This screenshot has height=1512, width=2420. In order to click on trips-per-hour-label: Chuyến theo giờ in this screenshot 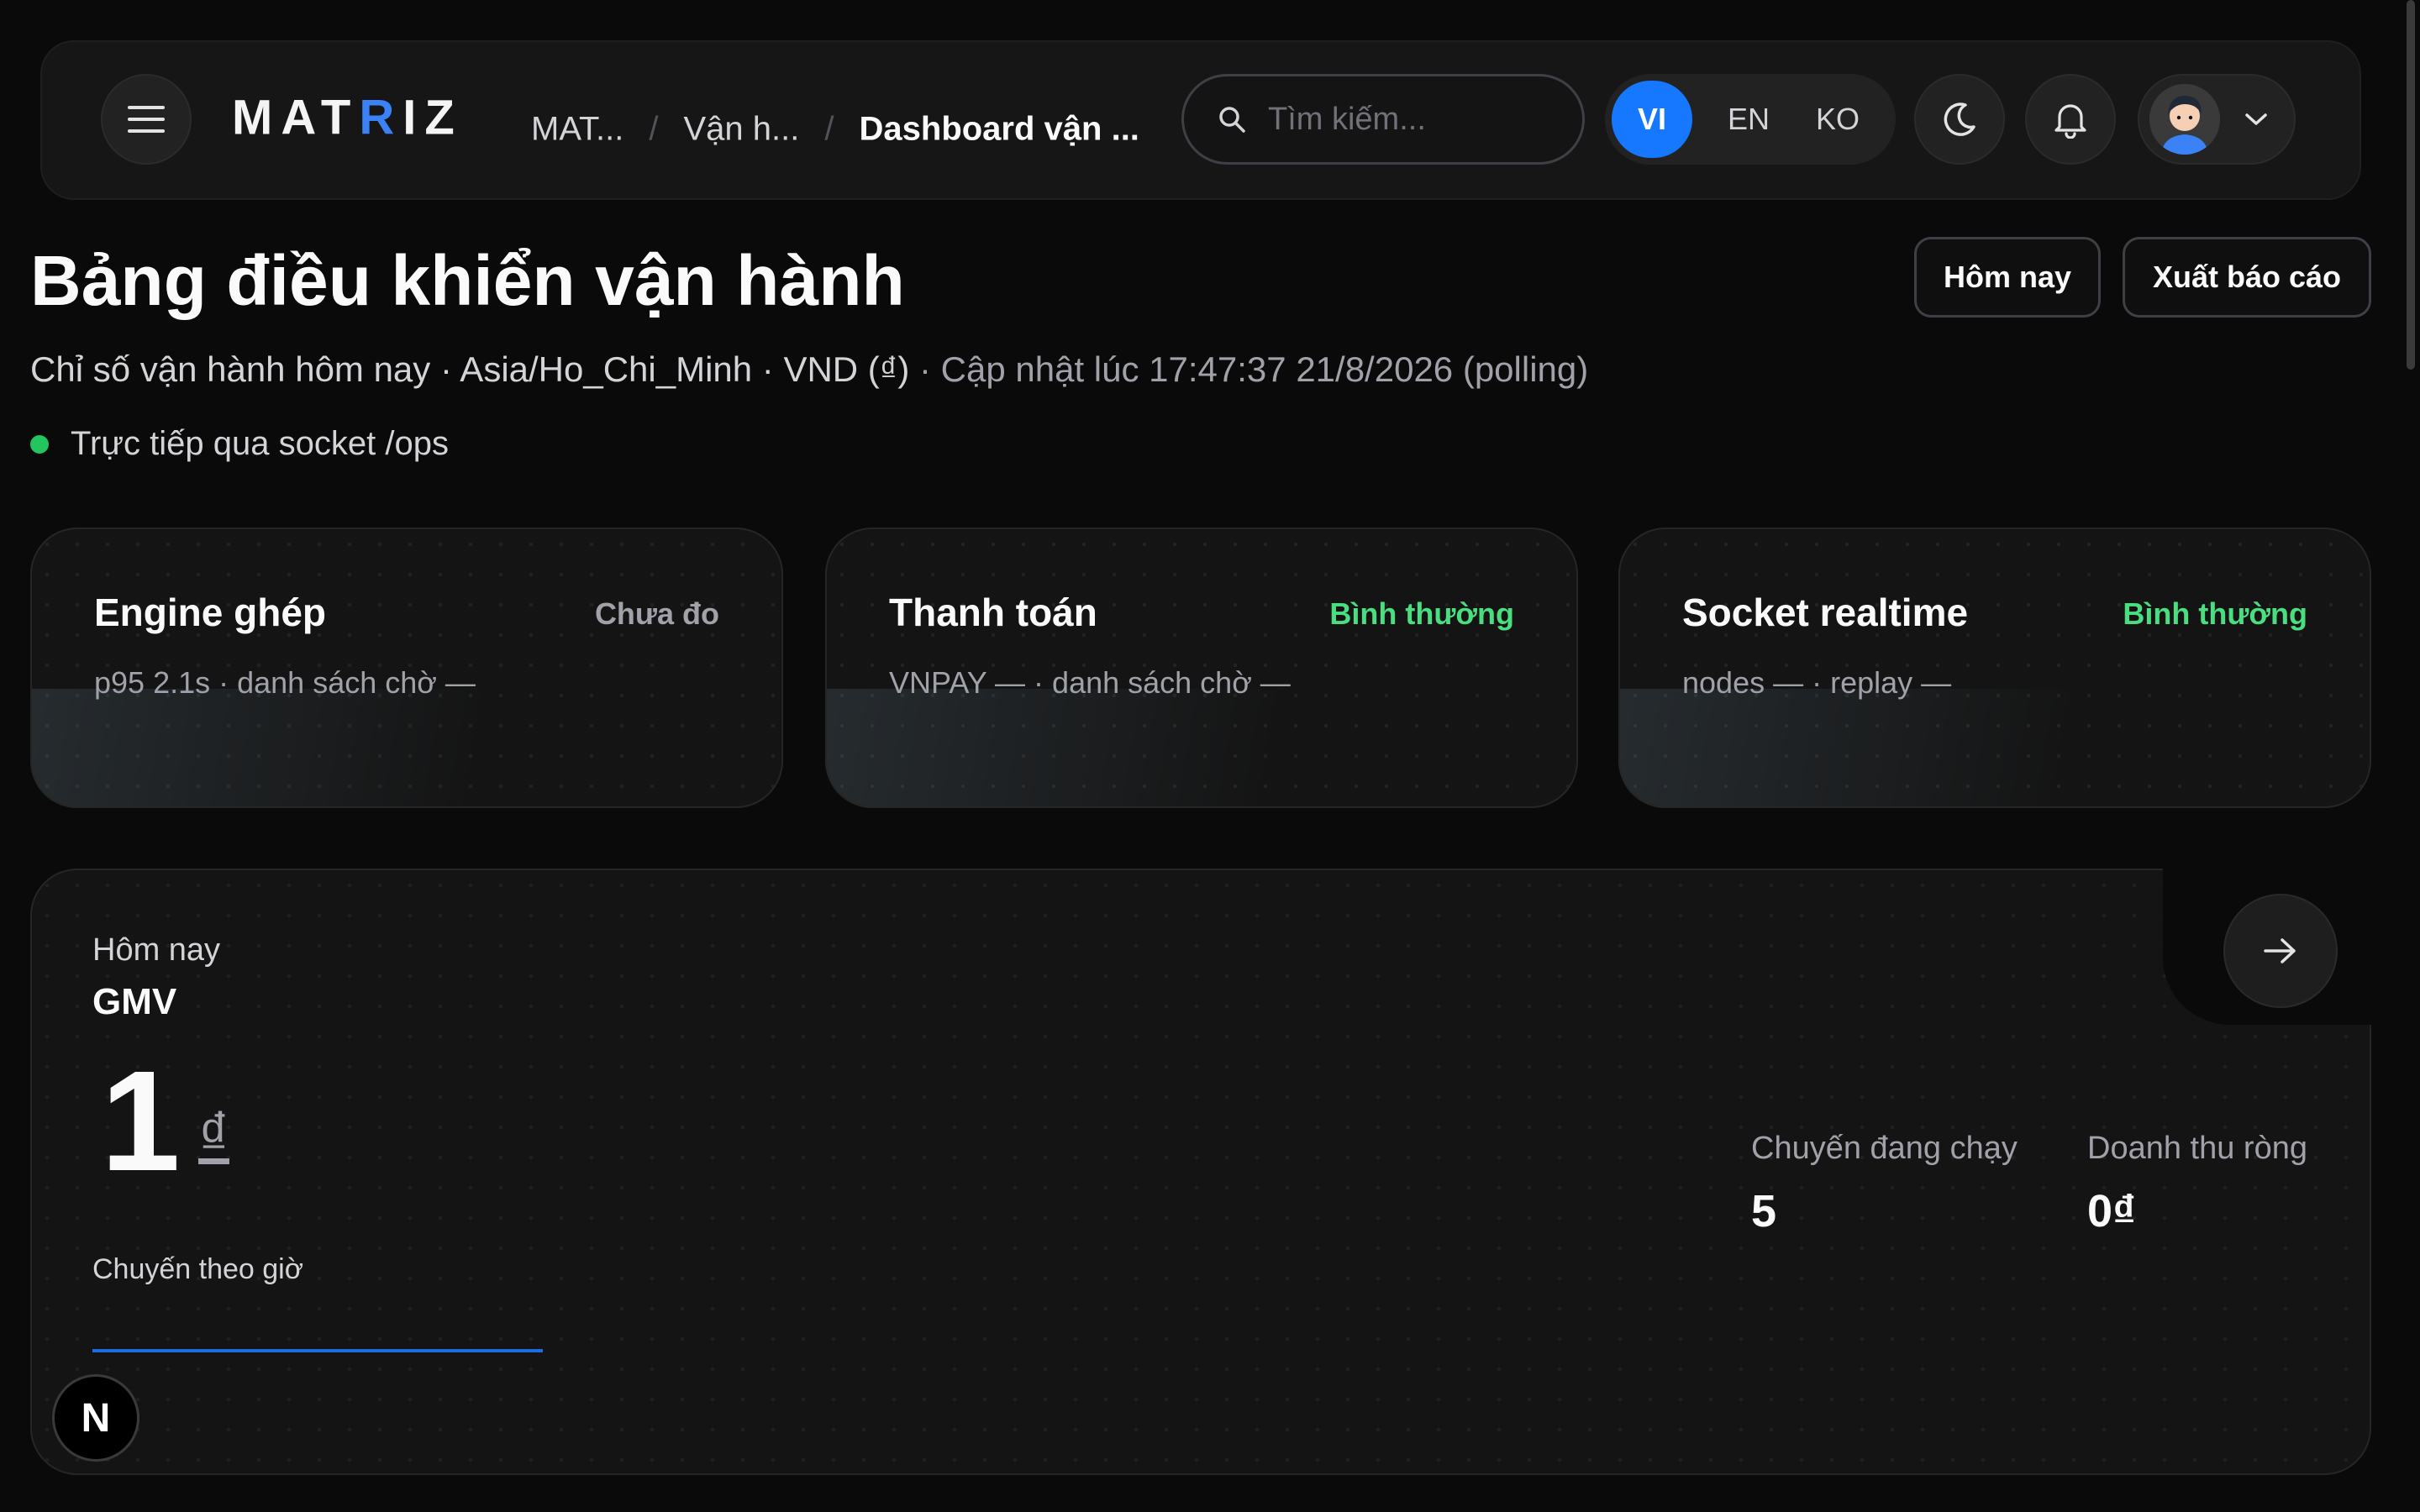, I will do `click(198, 1269)`.